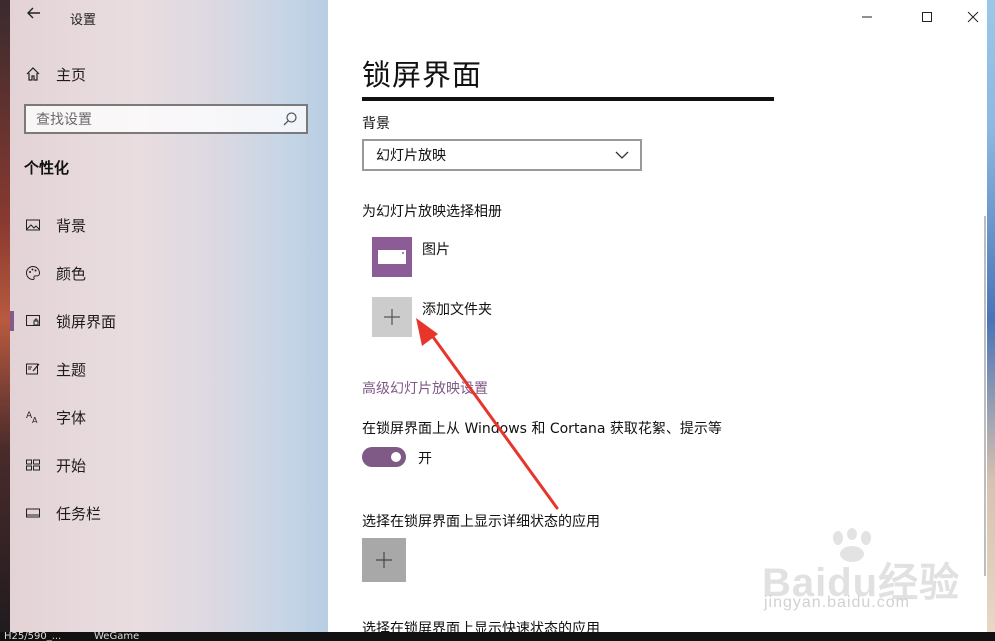 This screenshot has width=995, height=641. I want to click on taskbar-item: WeGame, so click(116, 636).